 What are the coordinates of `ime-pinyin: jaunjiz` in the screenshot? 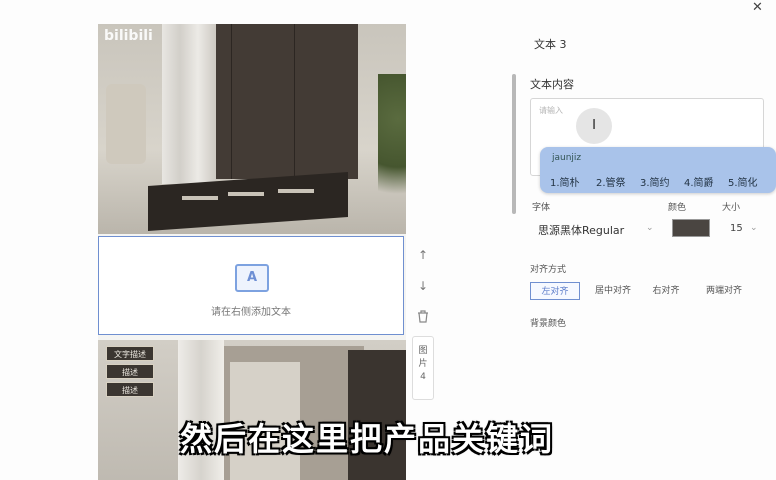 It's located at (567, 158).